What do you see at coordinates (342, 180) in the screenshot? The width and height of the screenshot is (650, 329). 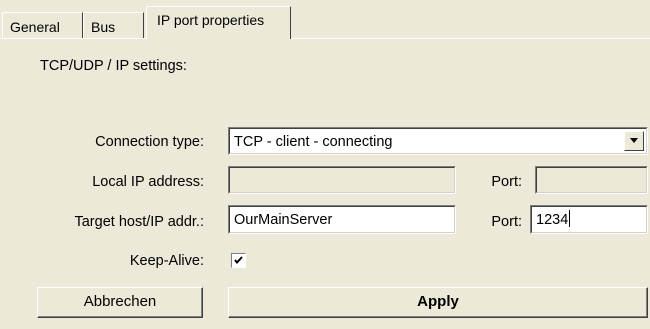 I see `local-ip-input` at bounding box center [342, 180].